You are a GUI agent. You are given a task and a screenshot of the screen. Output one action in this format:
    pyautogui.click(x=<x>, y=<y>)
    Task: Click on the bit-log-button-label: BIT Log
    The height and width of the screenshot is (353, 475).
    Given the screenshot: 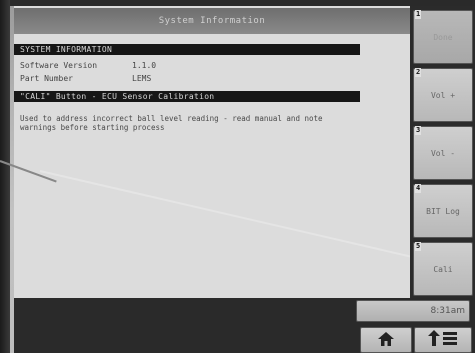 What is the action you would take?
    pyautogui.click(x=443, y=211)
    